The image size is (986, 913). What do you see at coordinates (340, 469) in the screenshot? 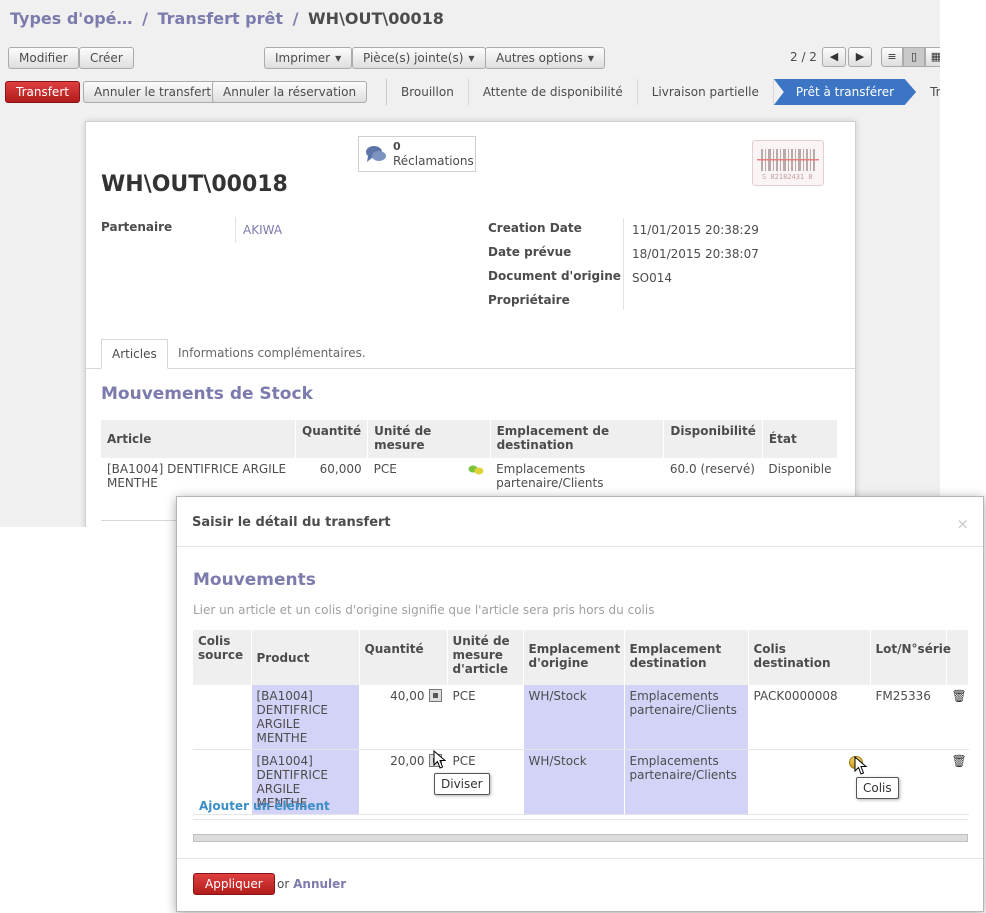
I see `cell-quantity: 60,000` at bounding box center [340, 469].